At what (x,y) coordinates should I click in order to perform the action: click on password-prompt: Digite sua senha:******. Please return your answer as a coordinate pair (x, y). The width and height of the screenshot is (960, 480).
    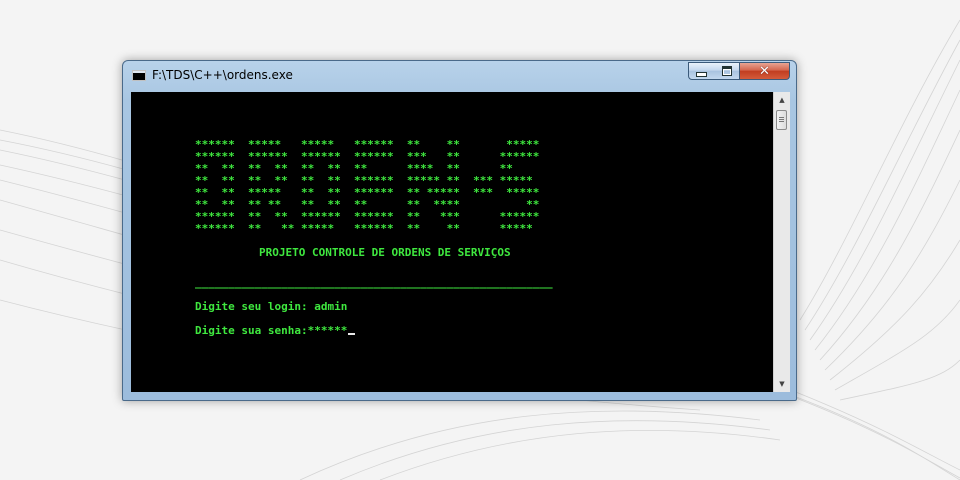
    Looking at the image, I should click on (374, 331).